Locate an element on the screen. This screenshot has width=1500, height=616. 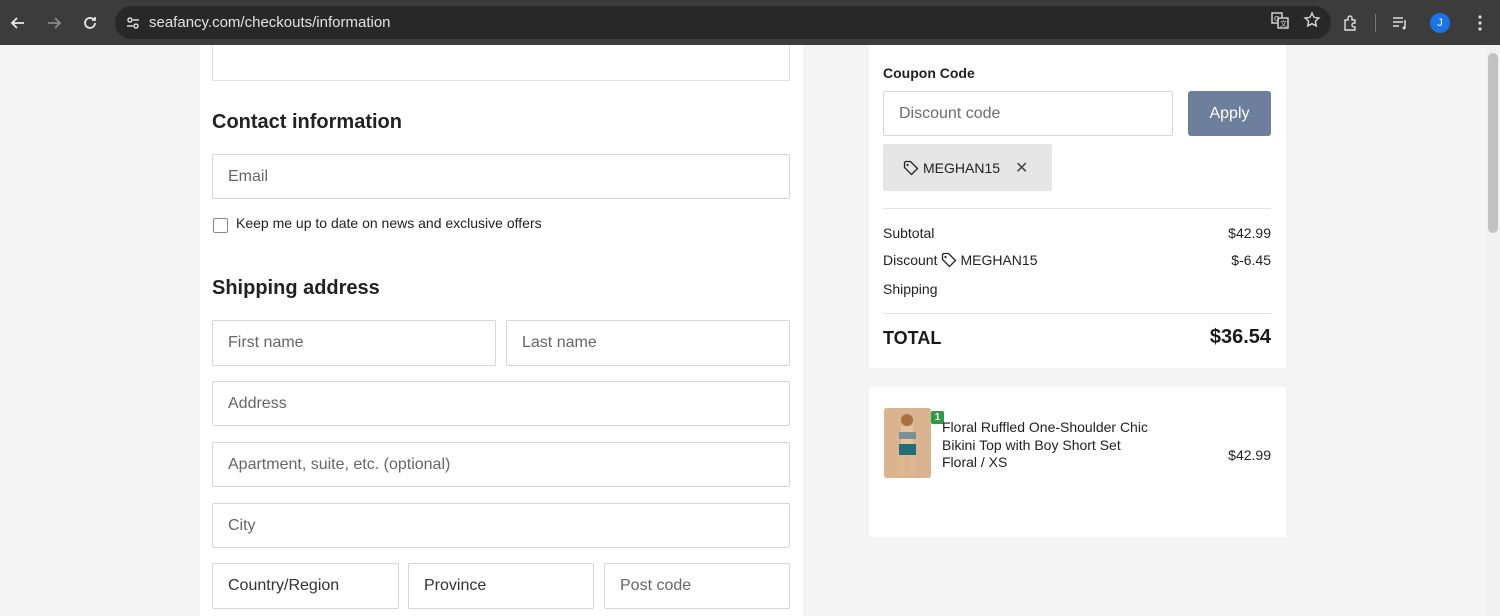
summary-divider-bottom is located at coordinates (1077, 313).